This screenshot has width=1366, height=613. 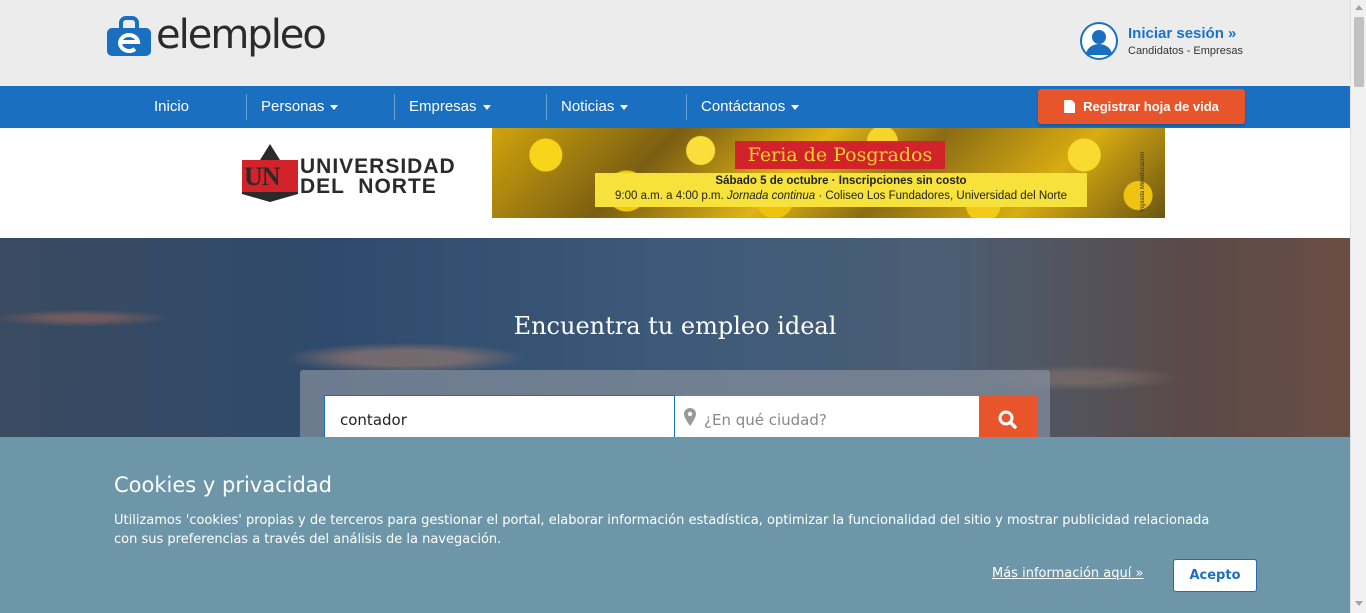 What do you see at coordinates (1359, 603) in the screenshot?
I see `scroll-down-arrow-icon` at bounding box center [1359, 603].